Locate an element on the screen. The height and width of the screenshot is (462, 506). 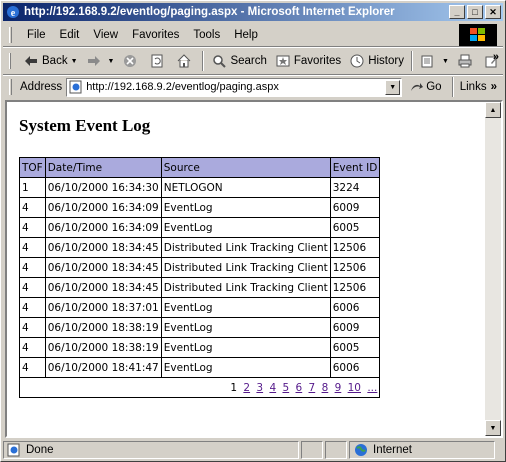
pager-link-5: 5 is located at coordinates (285, 388).